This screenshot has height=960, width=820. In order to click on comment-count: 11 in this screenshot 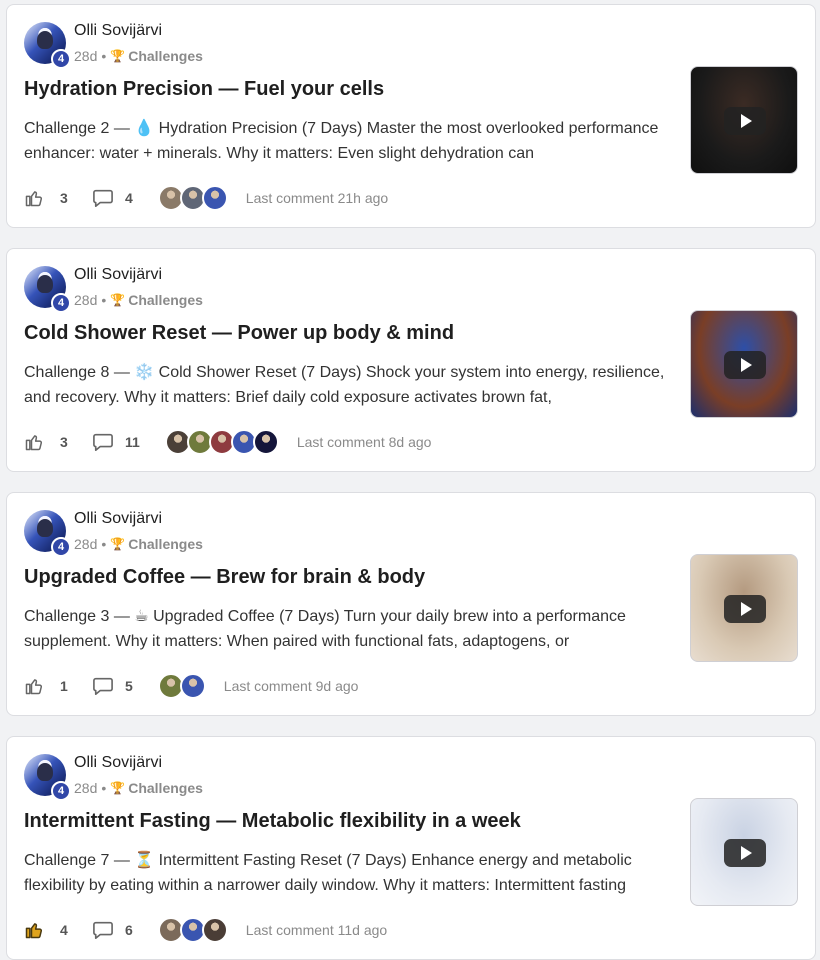, I will do `click(132, 442)`.